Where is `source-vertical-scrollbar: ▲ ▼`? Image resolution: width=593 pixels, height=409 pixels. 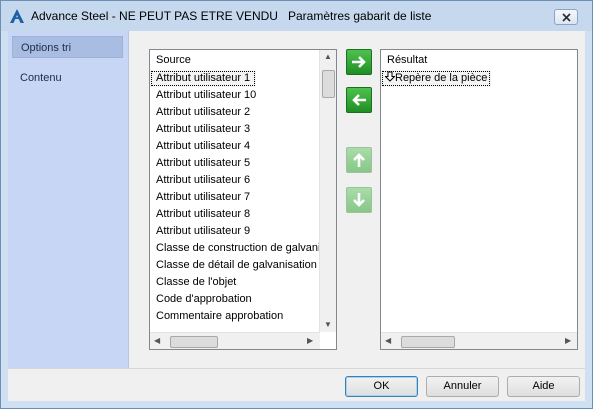 source-vertical-scrollbar: ▲ ▼ is located at coordinates (327, 191).